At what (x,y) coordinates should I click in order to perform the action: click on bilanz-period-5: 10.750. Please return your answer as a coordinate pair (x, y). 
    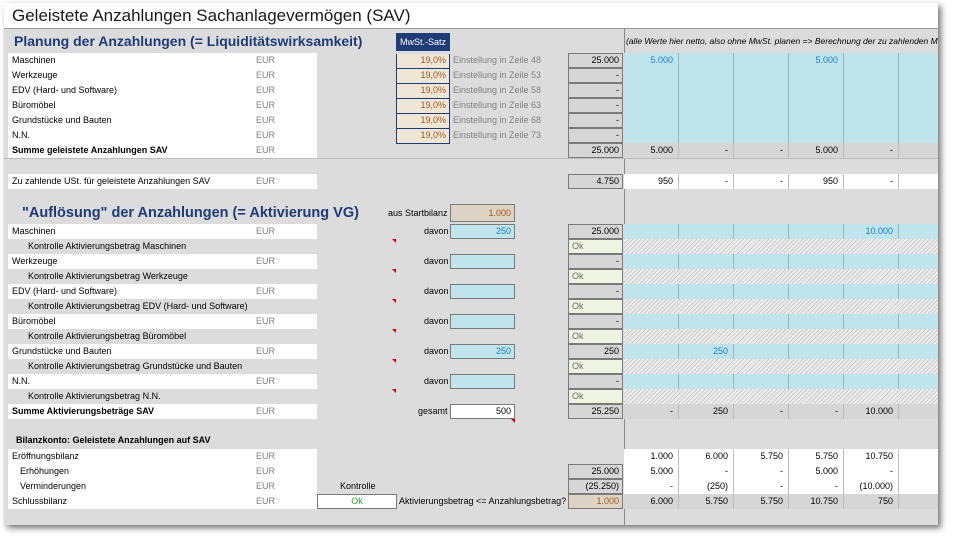
    Looking at the image, I should click on (871, 456).